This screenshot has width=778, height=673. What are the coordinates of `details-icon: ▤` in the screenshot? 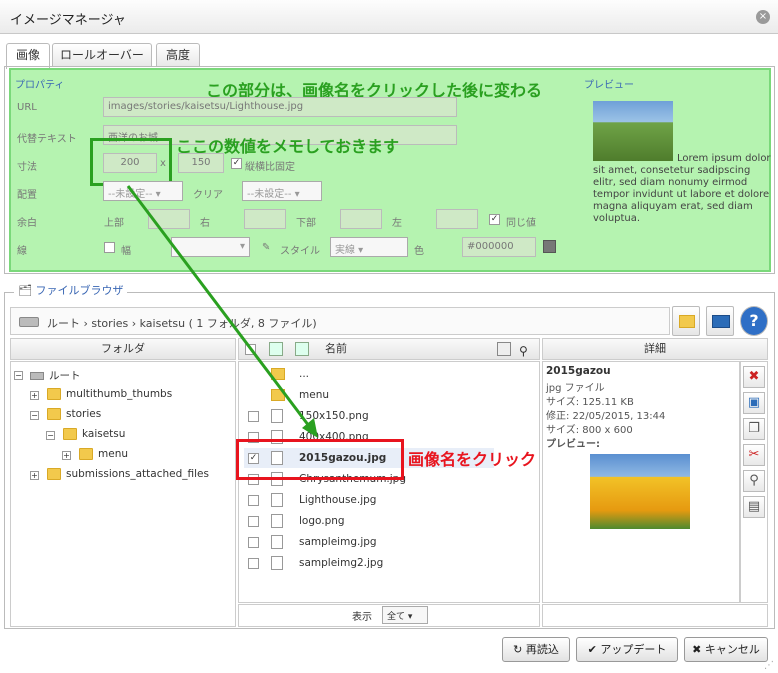 It's located at (754, 507).